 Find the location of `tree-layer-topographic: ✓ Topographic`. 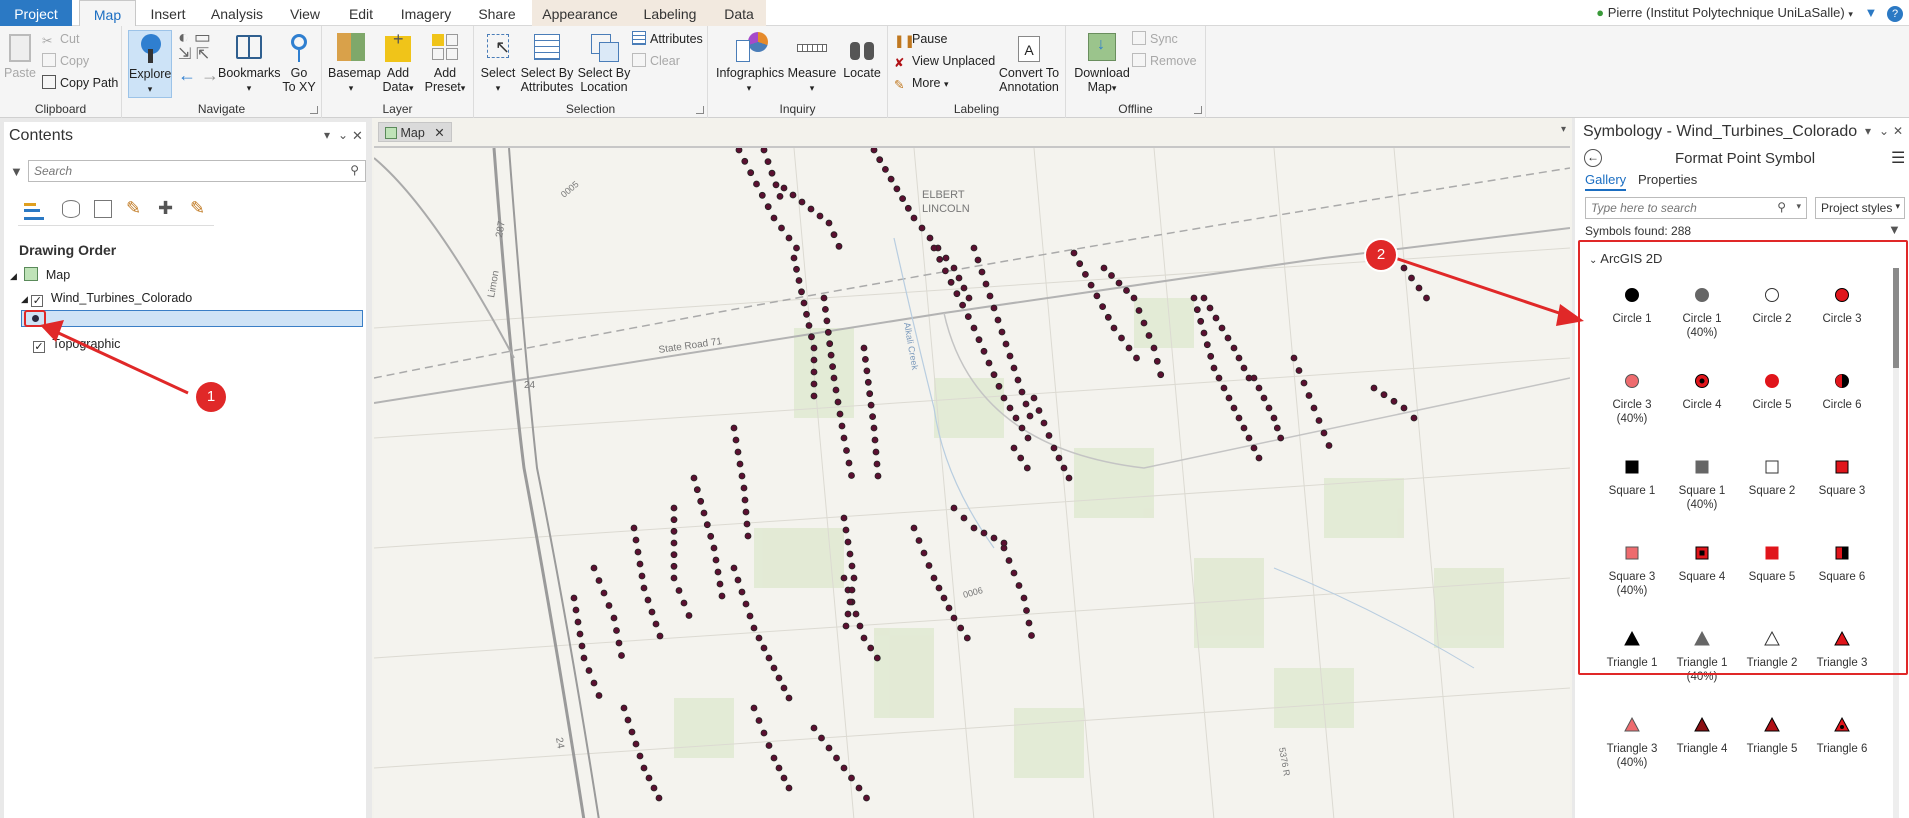

tree-layer-topographic: ✓ Topographic is located at coordinates (76, 345).